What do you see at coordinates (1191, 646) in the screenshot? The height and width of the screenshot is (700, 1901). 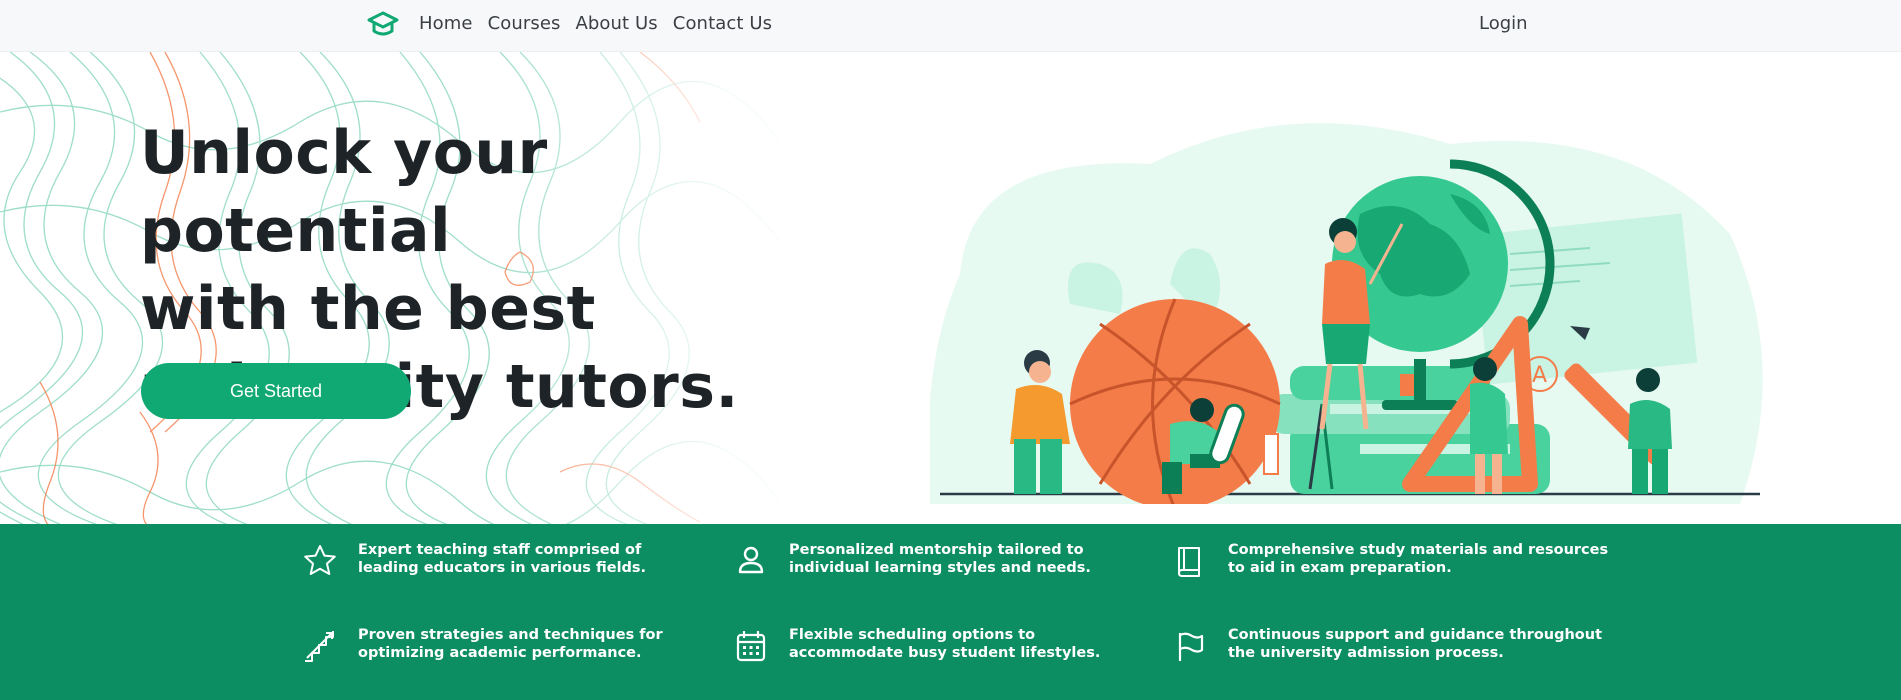 I see `flag-icon` at bounding box center [1191, 646].